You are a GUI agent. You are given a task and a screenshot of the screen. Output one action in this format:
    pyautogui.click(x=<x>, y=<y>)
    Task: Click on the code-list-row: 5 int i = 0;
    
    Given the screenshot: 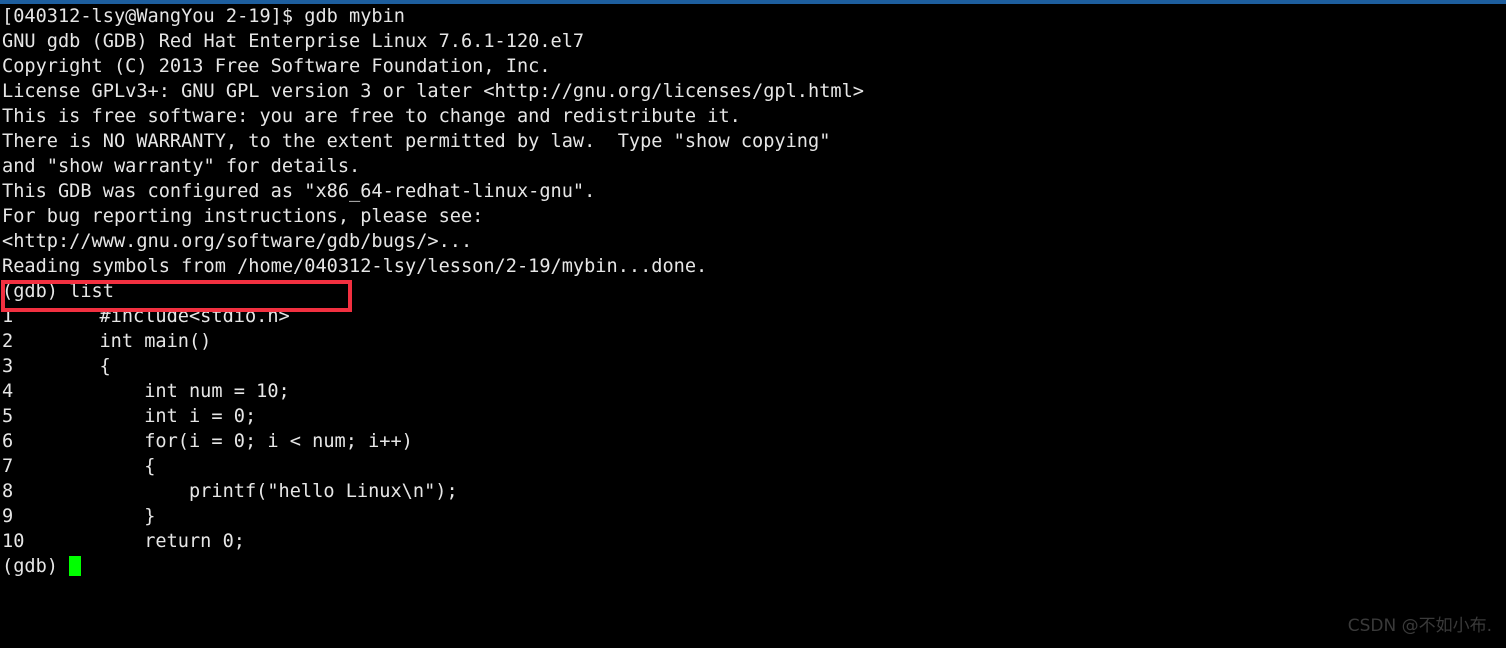 What is the action you would take?
    pyautogui.click(x=753, y=416)
    